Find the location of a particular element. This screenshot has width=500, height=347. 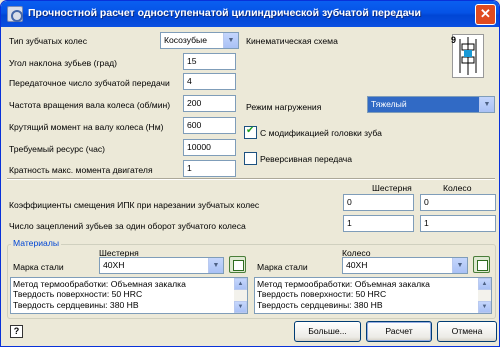

gear-type-select: Косозубые ▼ is located at coordinates (199, 40).